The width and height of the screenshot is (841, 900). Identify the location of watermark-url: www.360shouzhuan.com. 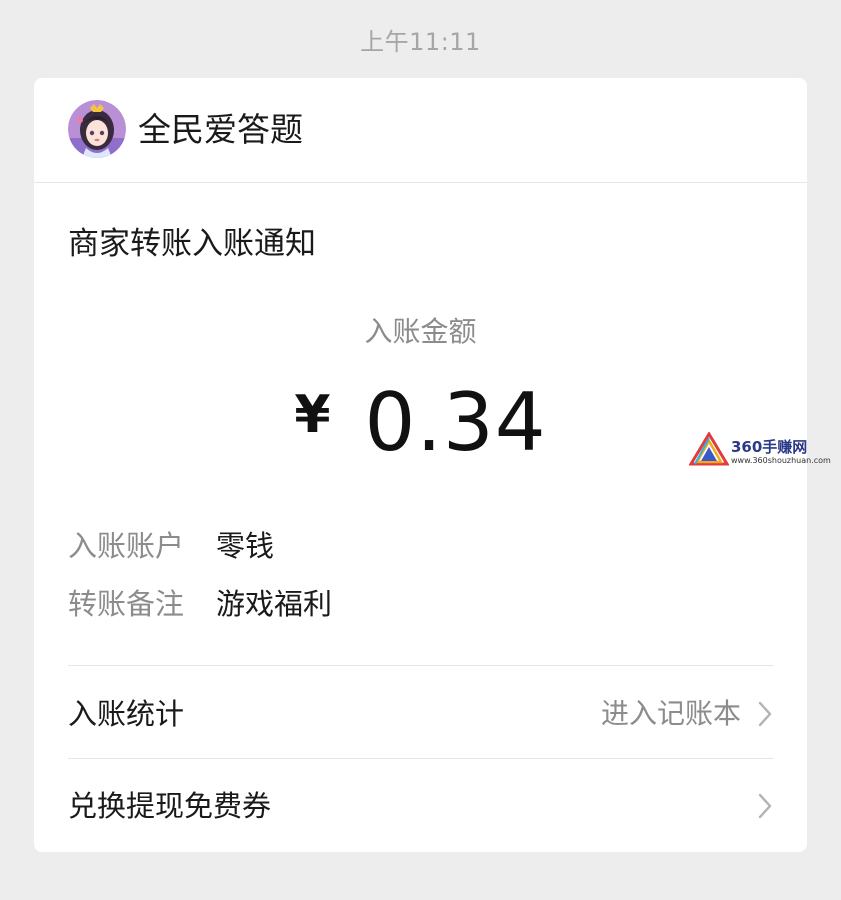
(781, 460).